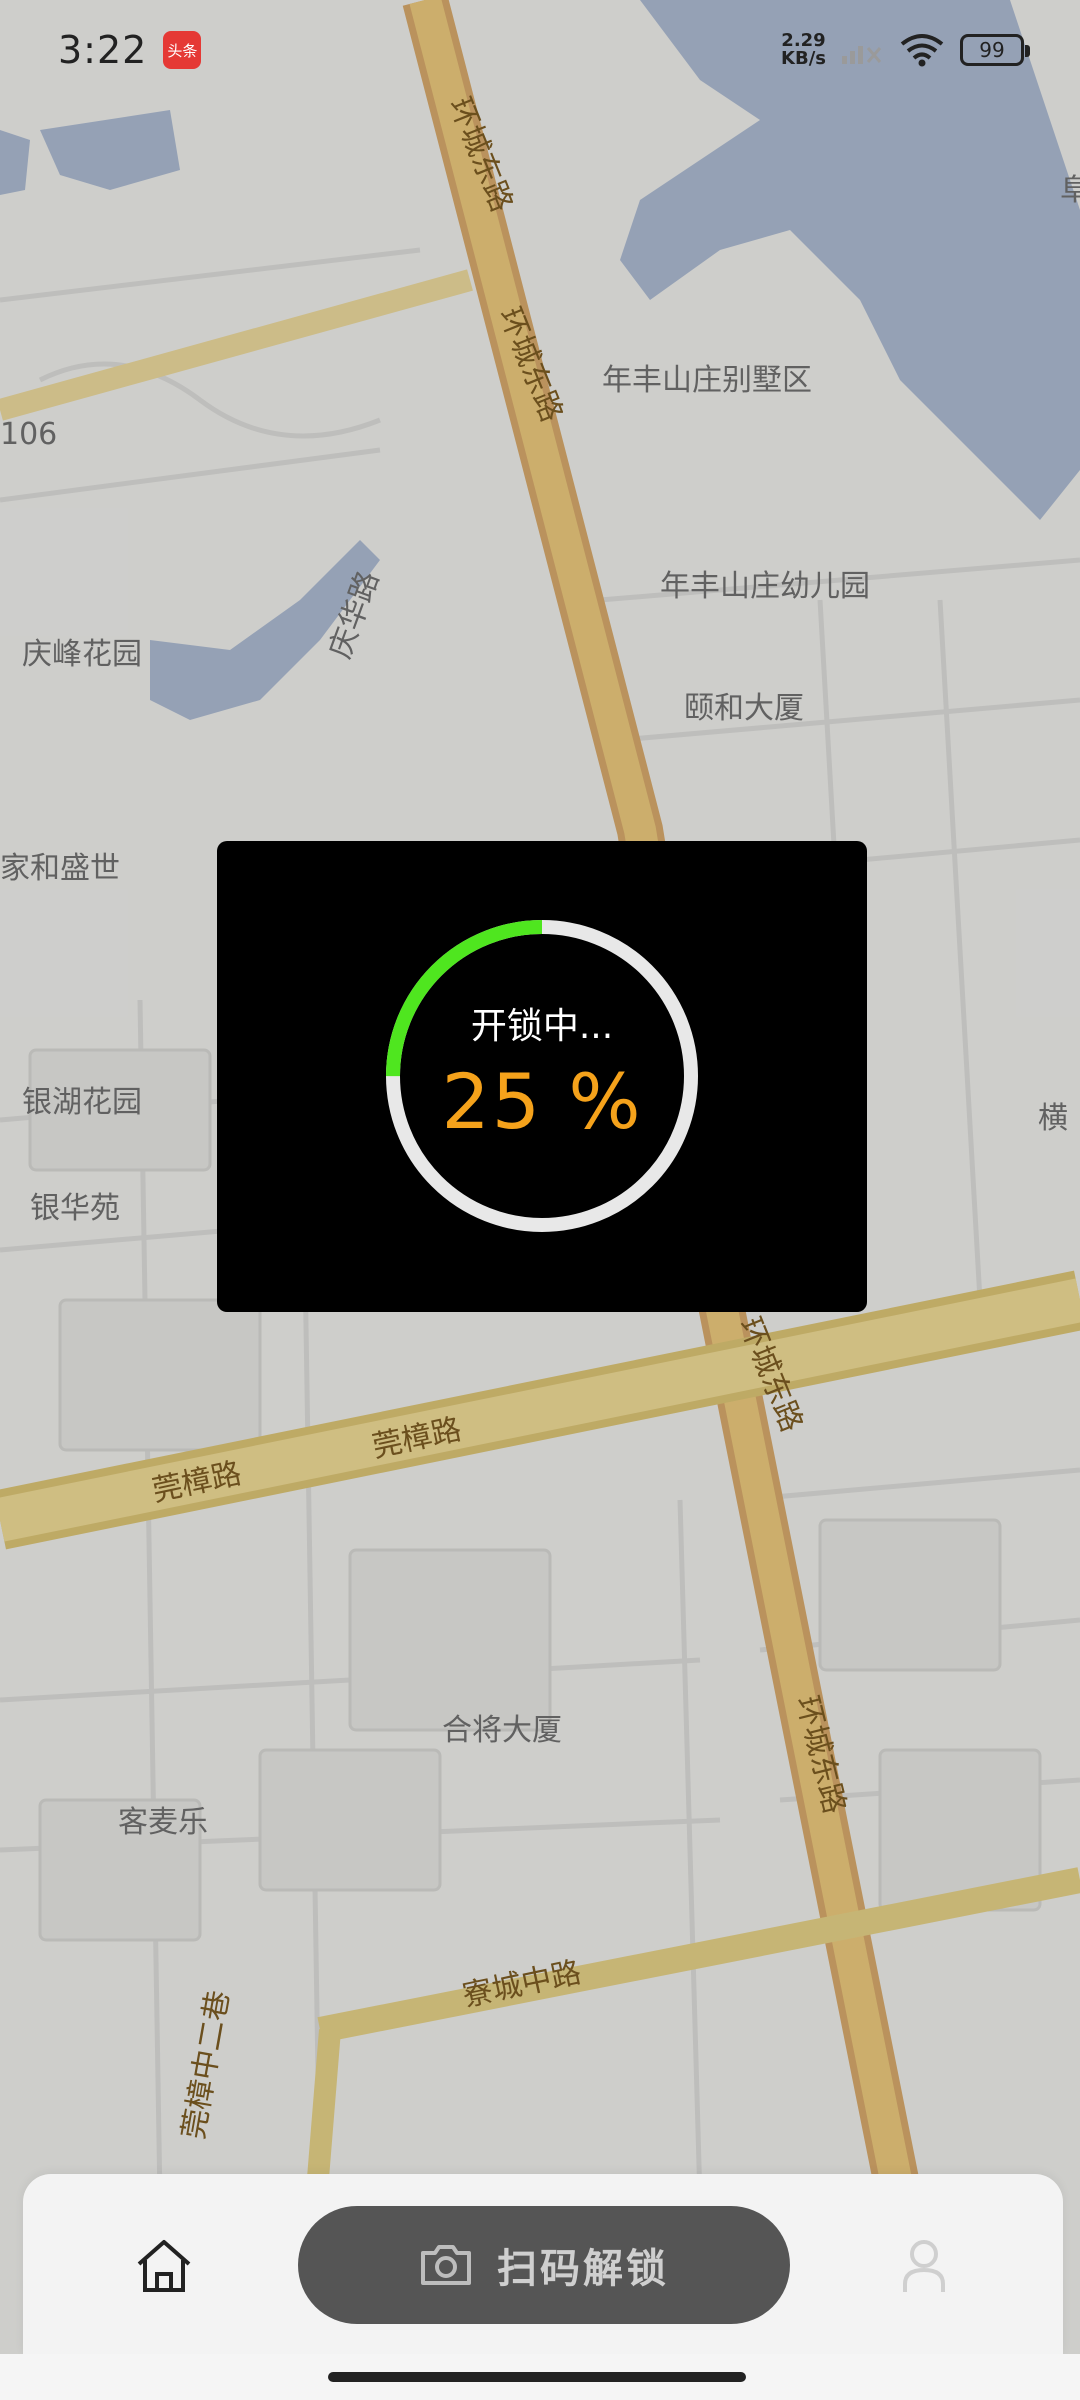  I want to click on scan-unlock-button: 扫码解锁, so click(544, 2265).